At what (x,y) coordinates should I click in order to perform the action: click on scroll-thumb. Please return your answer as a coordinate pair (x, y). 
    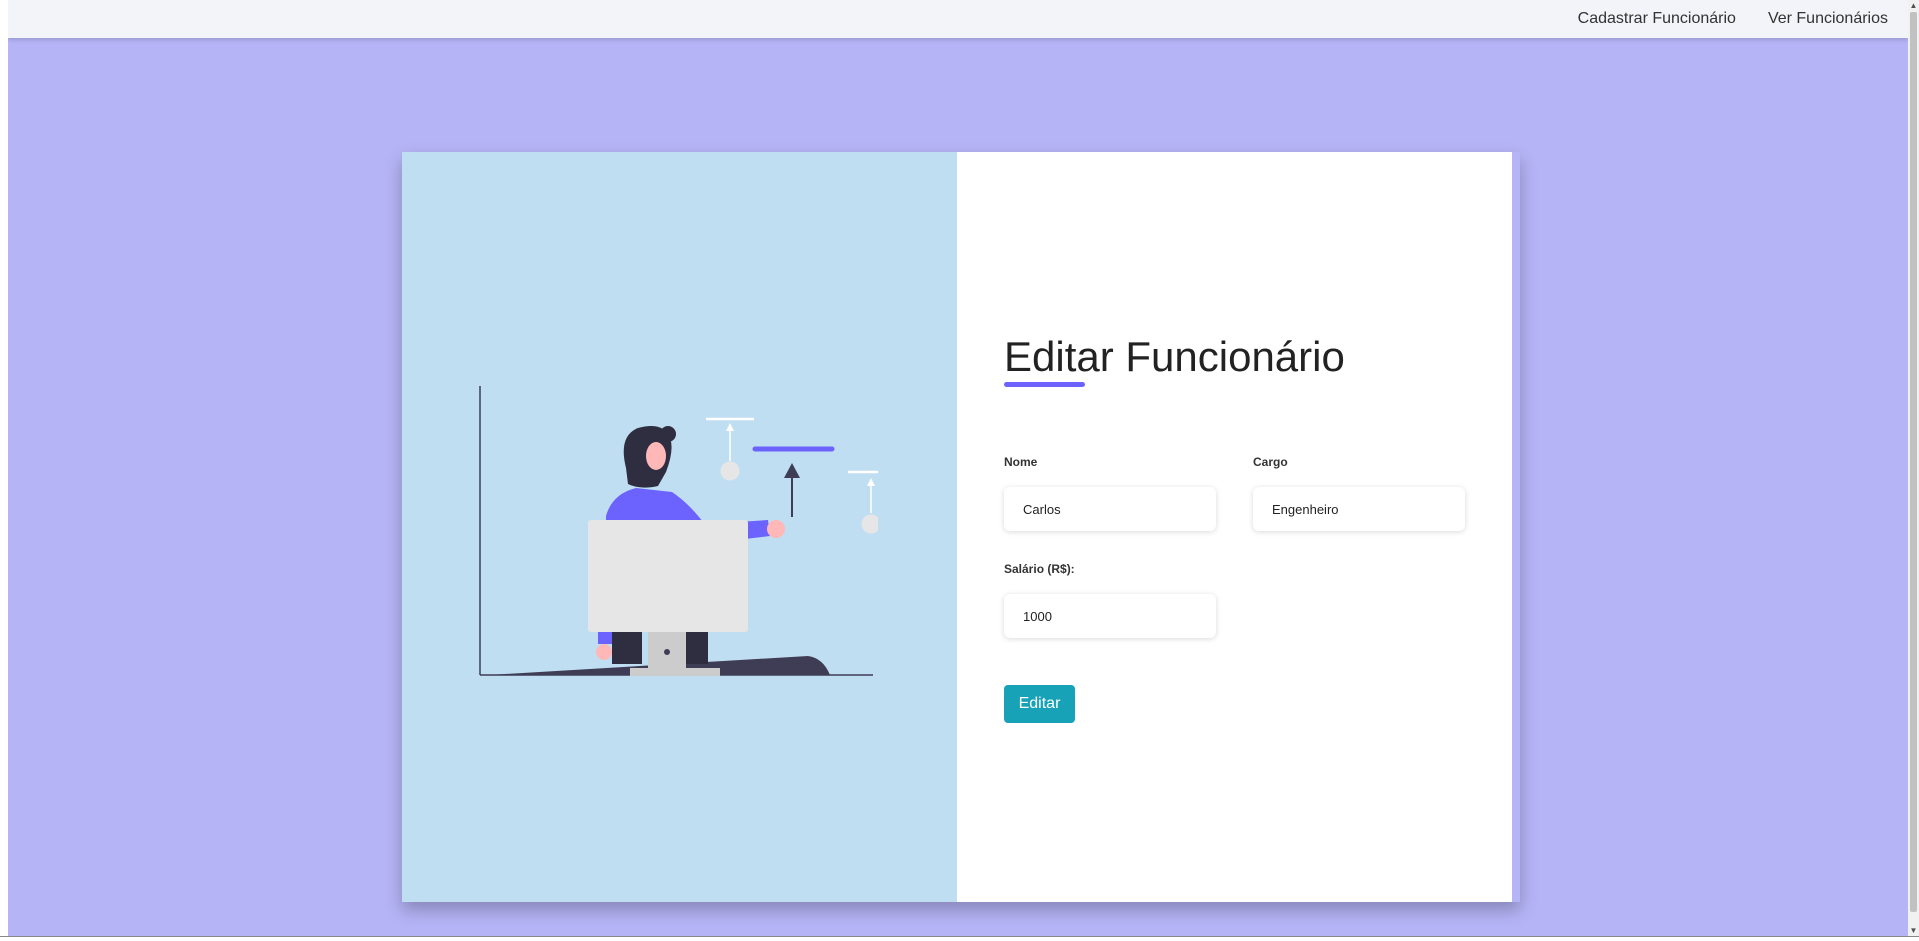
    Looking at the image, I should click on (1913, 462).